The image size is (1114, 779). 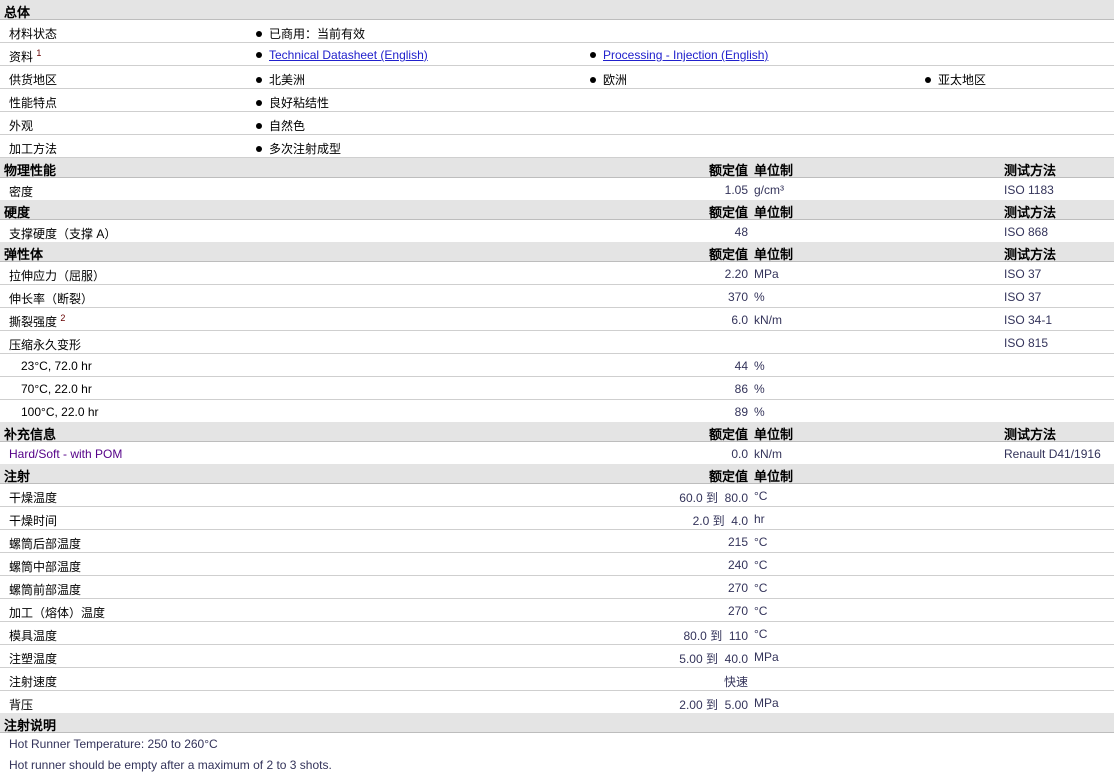 I want to click on property-label: 干燥时间, so click(x=33, y=520).